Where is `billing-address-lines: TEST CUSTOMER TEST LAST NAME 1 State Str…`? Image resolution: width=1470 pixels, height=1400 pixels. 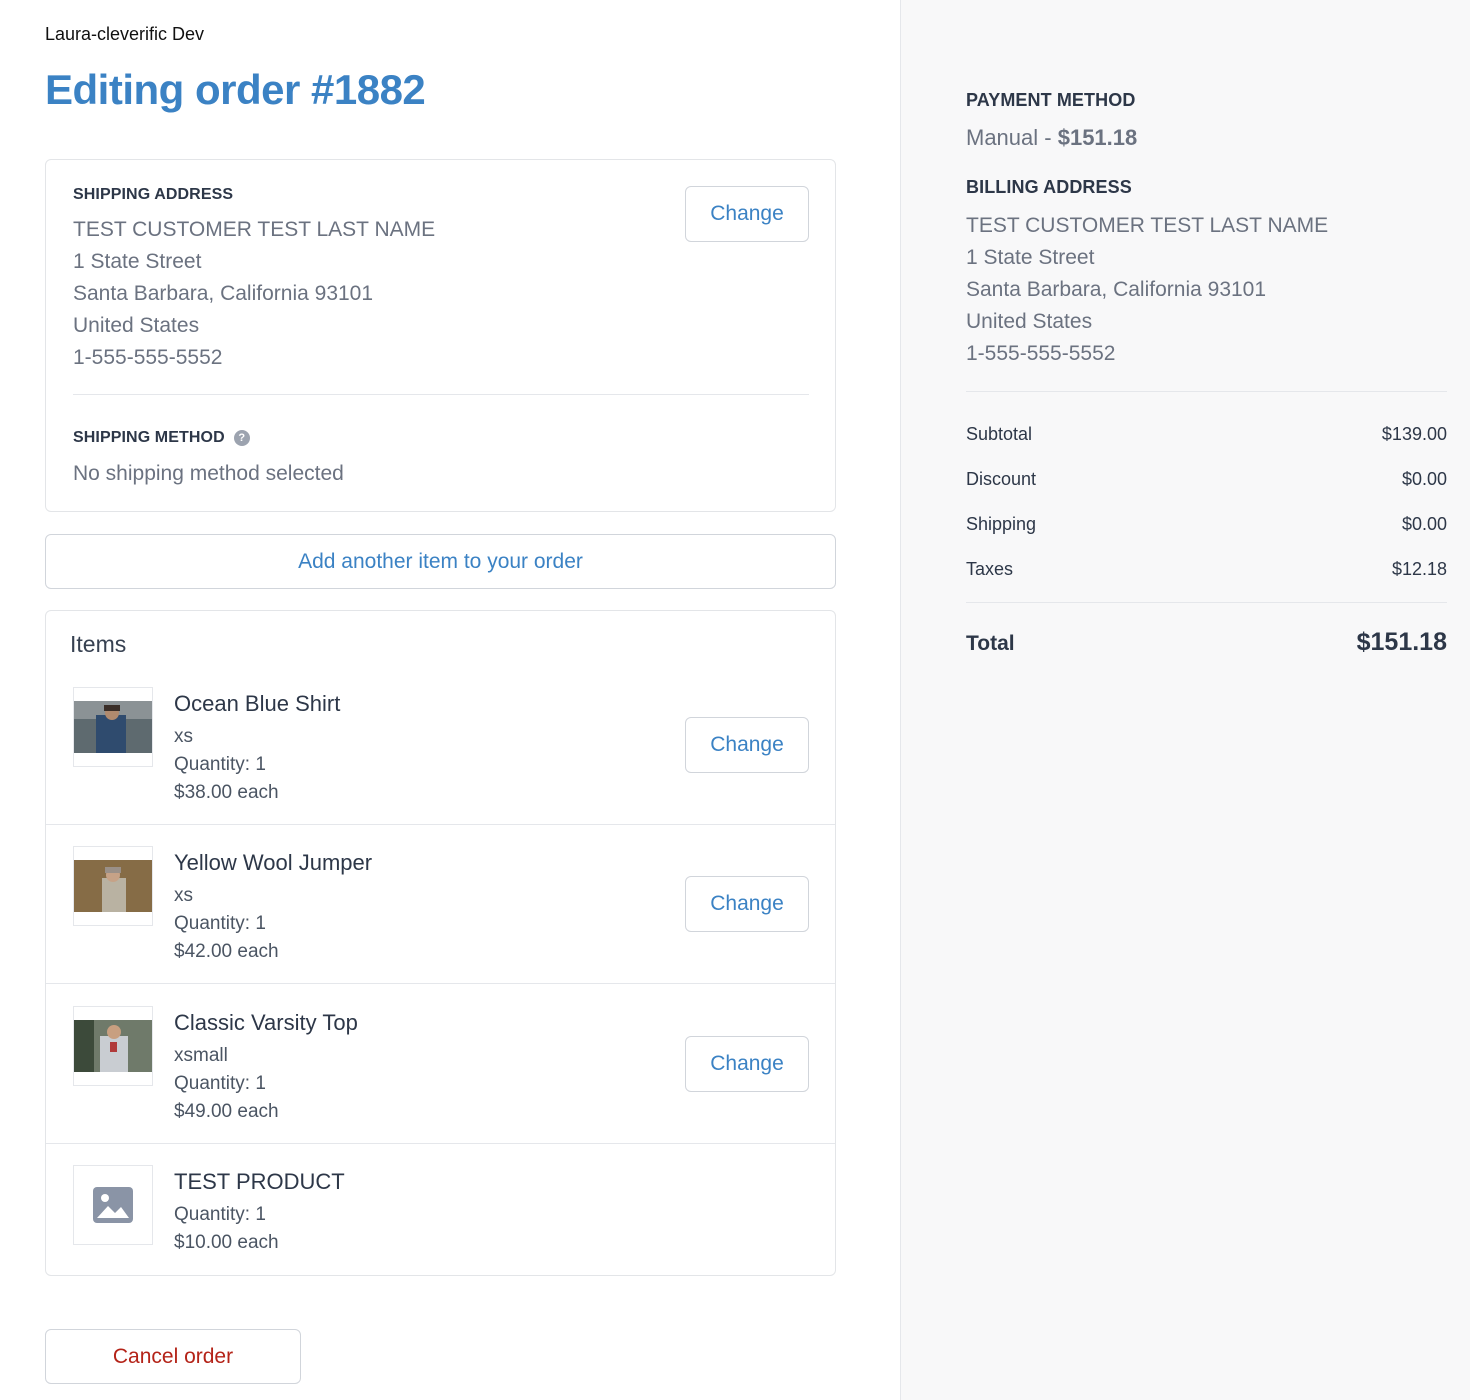 billing-address-lines: TEST CUSTOMER TEST LAST NAME 1 State Str… is located at coordinates (1147, 290).